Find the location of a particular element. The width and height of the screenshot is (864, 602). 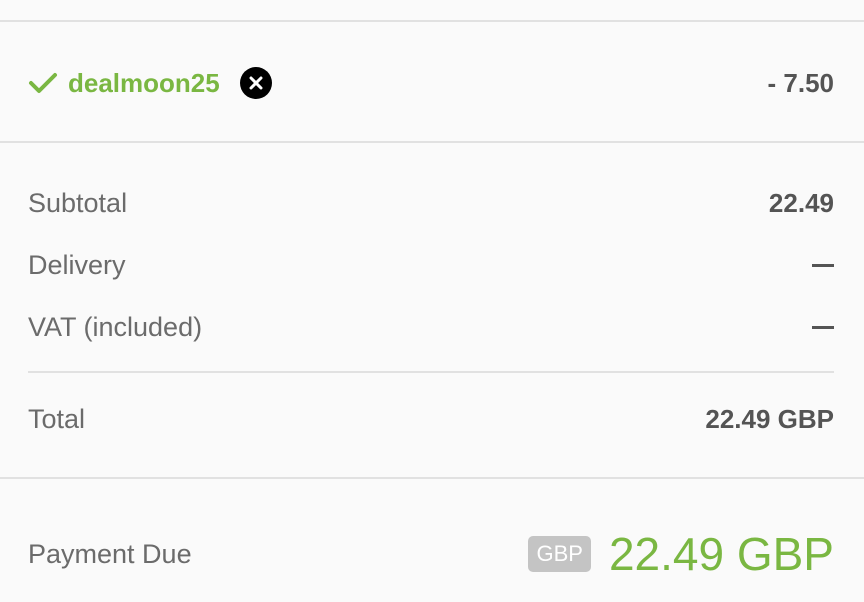

vat-value-dash is located at coordinates (823, 327).